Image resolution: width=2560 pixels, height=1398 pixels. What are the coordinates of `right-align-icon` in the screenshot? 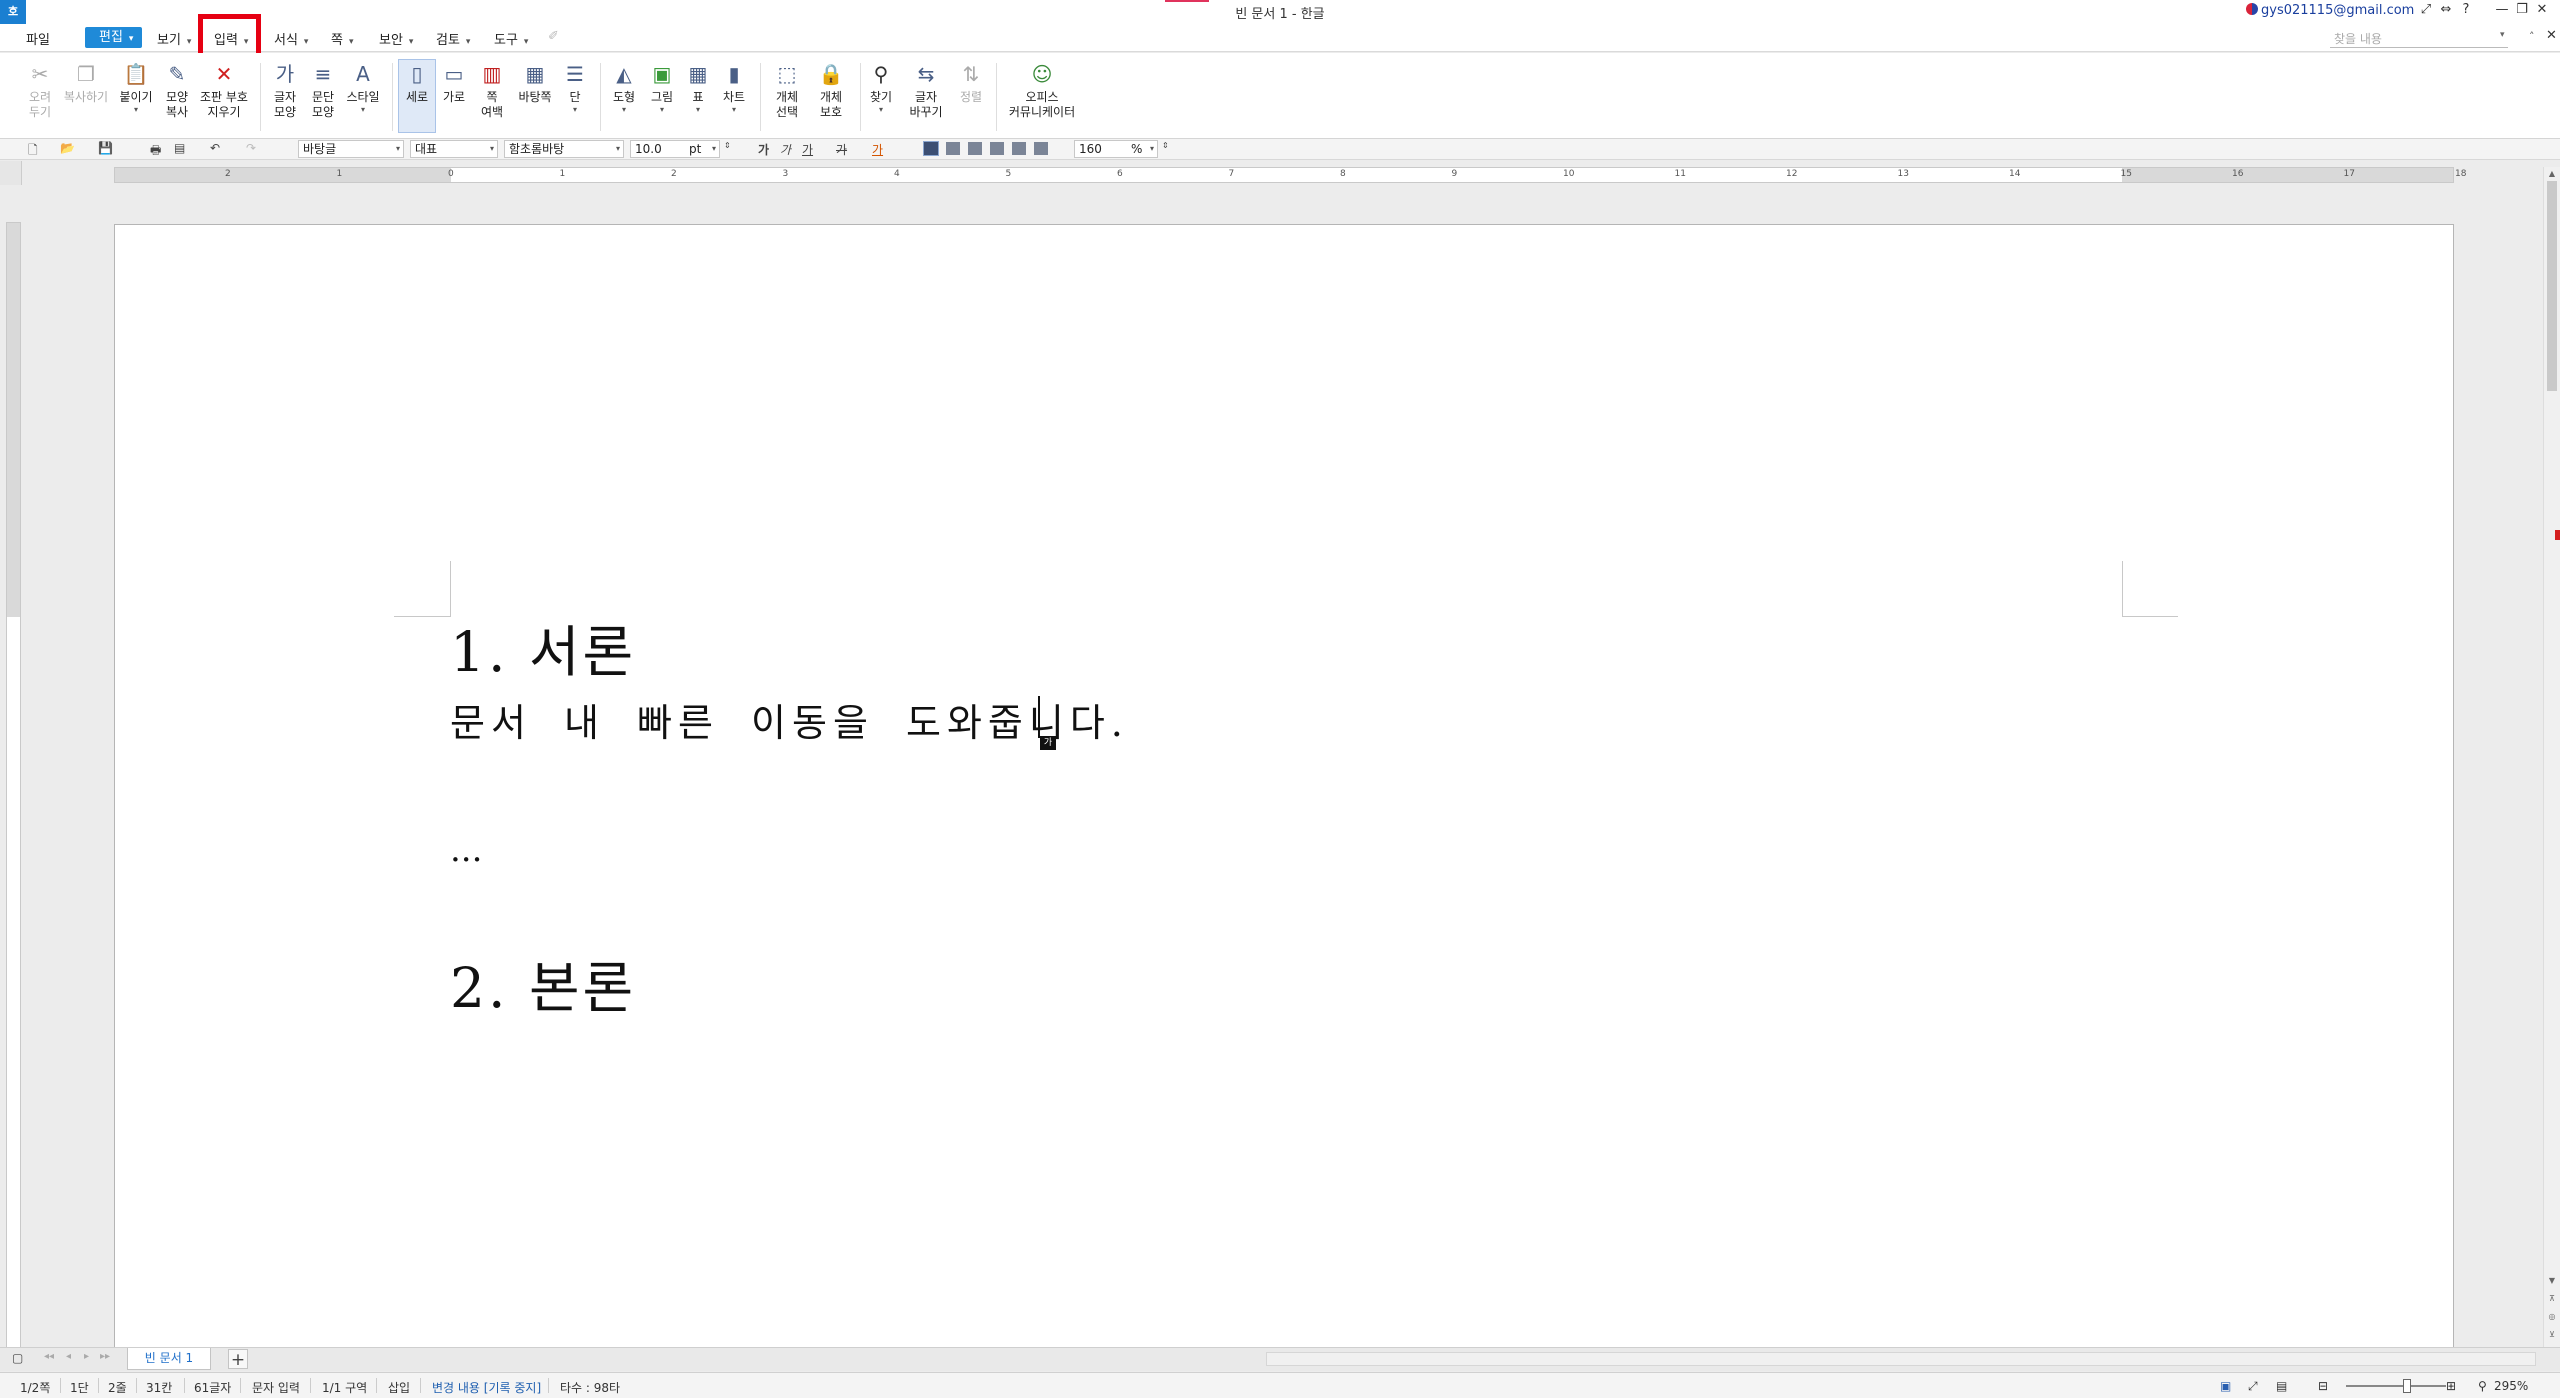 It's located at (997, 148).